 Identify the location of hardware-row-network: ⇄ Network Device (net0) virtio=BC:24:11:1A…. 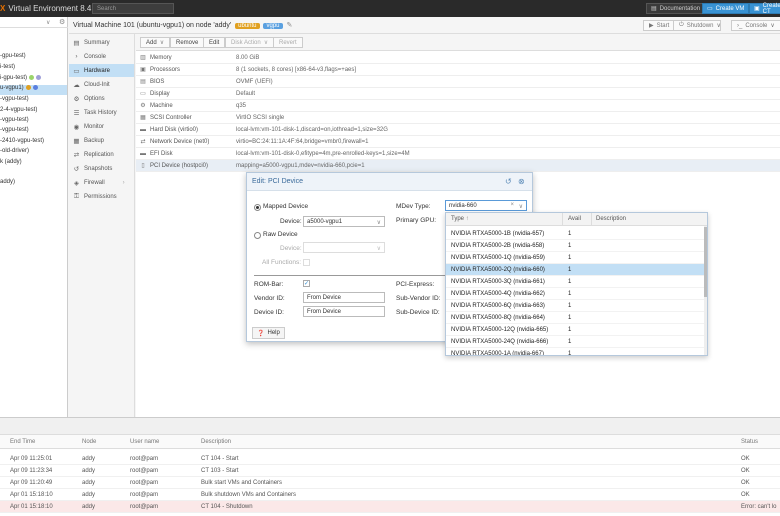
(458, 142).